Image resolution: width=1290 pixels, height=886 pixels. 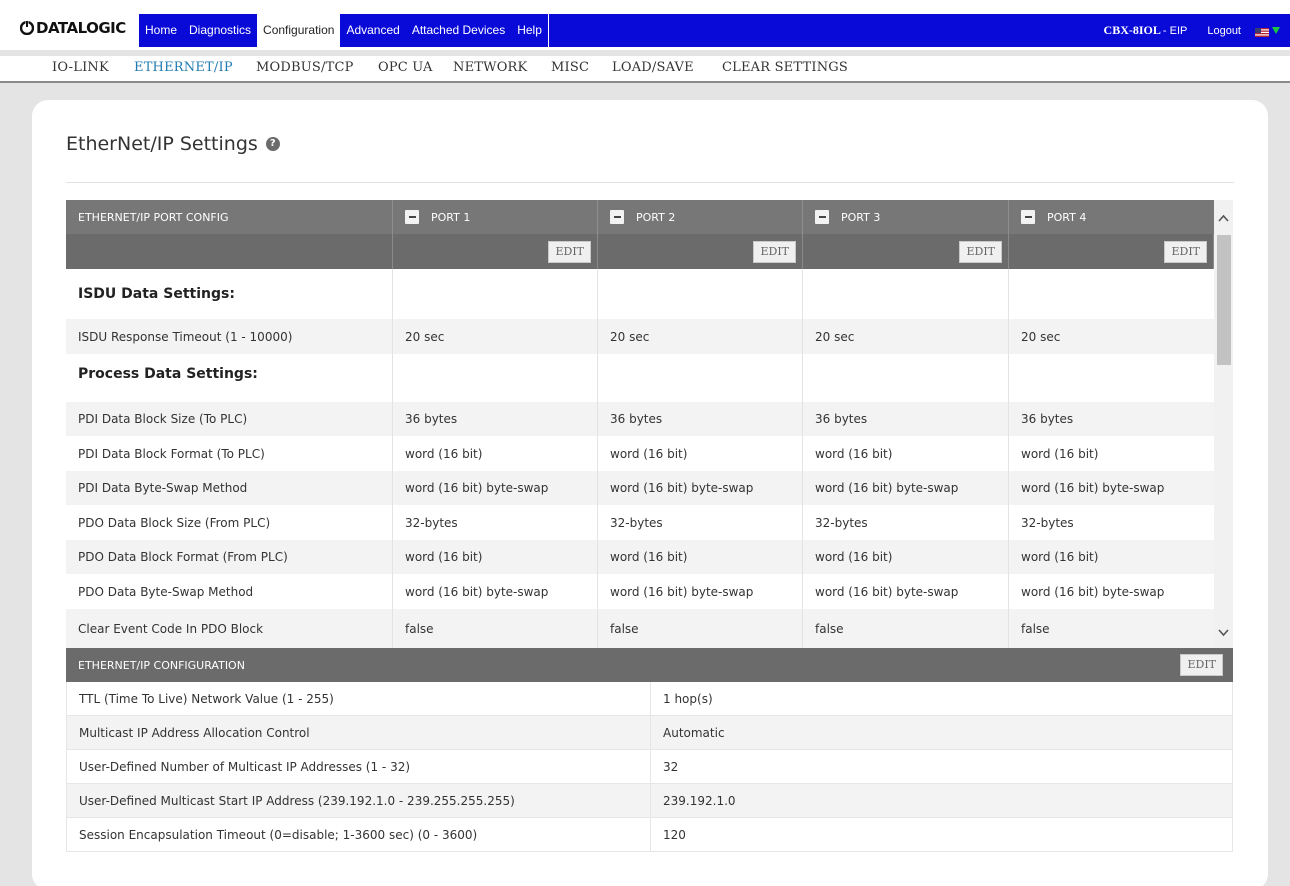 What do you see at coordinates (617, 217) in the screenshot?
I see `collapse-port-2-icon` at bounding box center [617, 217].